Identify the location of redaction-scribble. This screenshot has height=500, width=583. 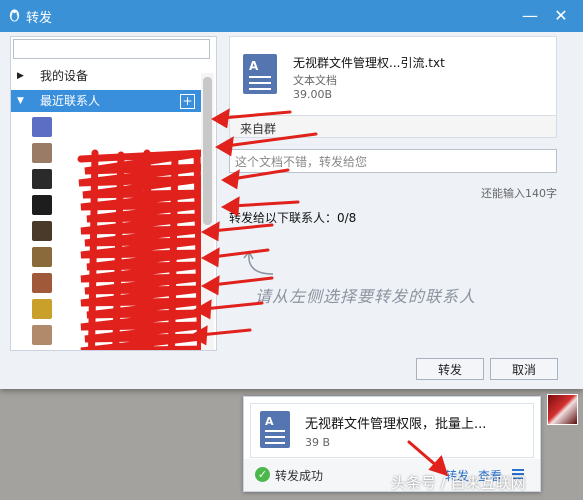
(143, 249).